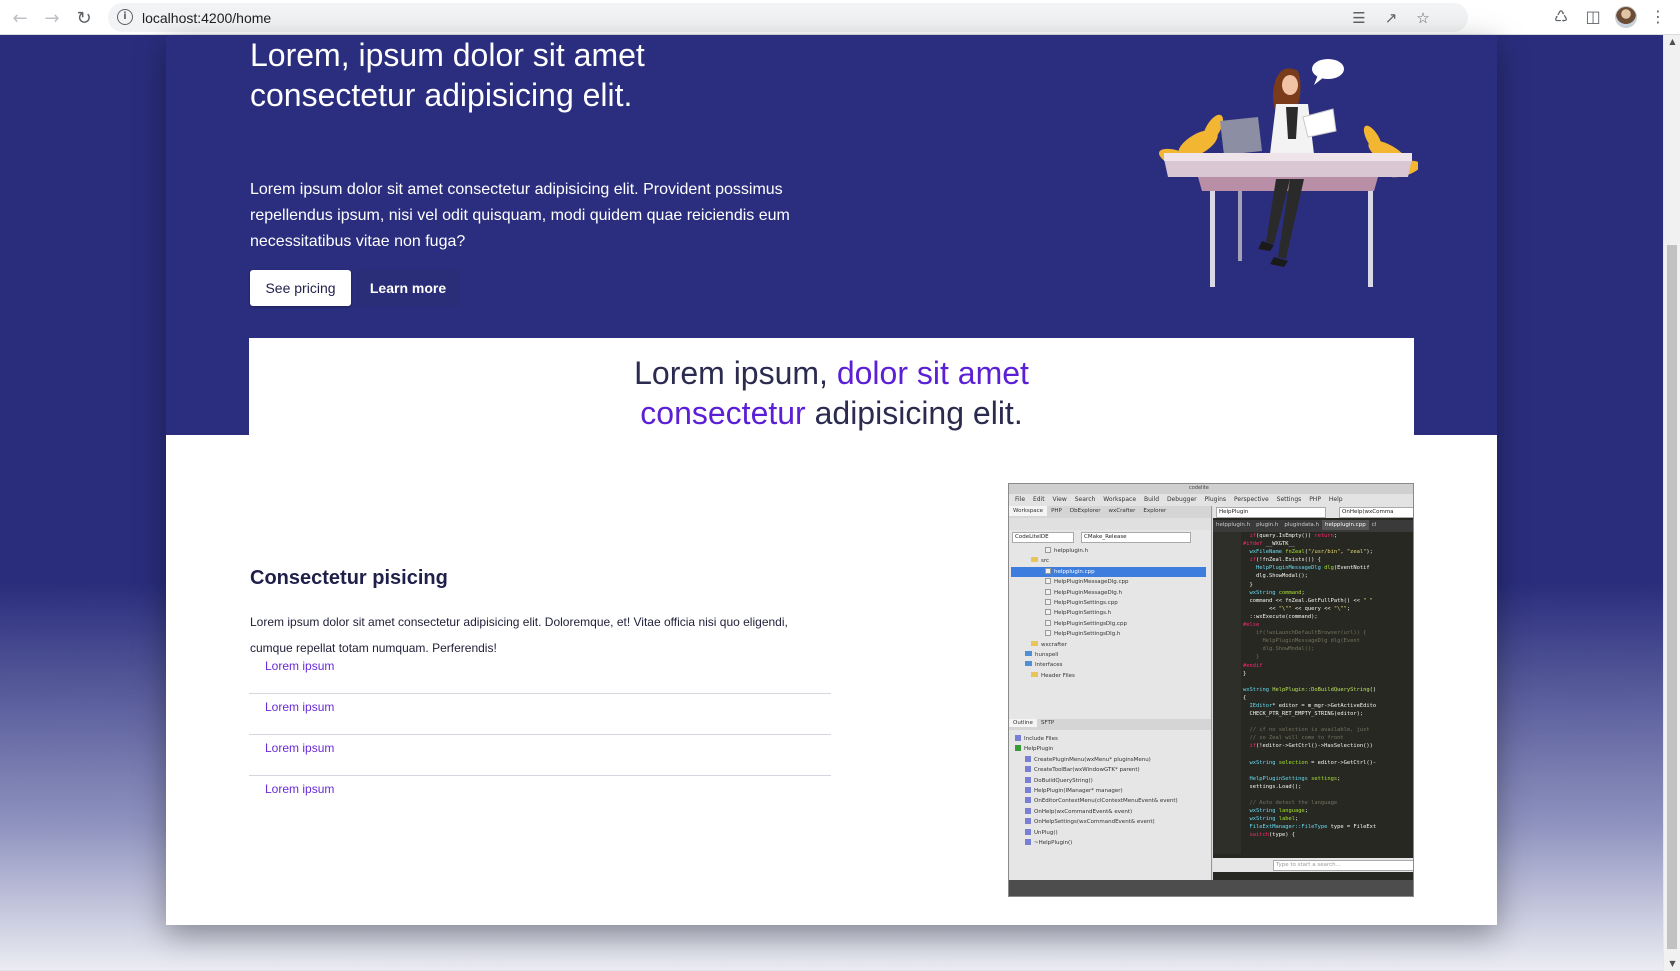  Describe the element at coordinates (1110, 843) in the screenshot. I see `outline-item: ~HelpPlugin()` at that location.